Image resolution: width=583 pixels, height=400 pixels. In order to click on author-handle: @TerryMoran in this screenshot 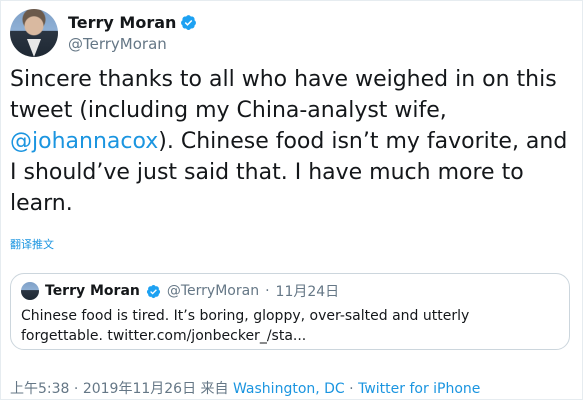, I will do `click(132, 44)`.